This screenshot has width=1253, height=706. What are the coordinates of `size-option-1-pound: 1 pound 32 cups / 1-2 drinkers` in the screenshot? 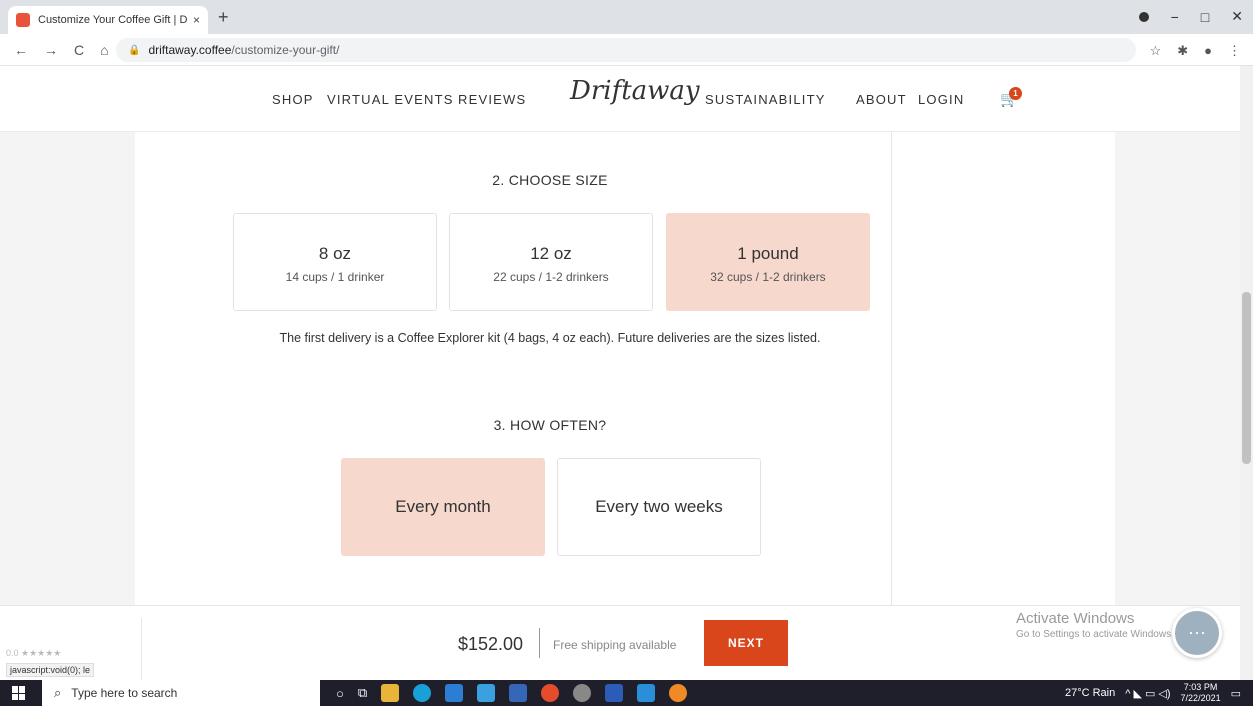 It's located at (768, 262).